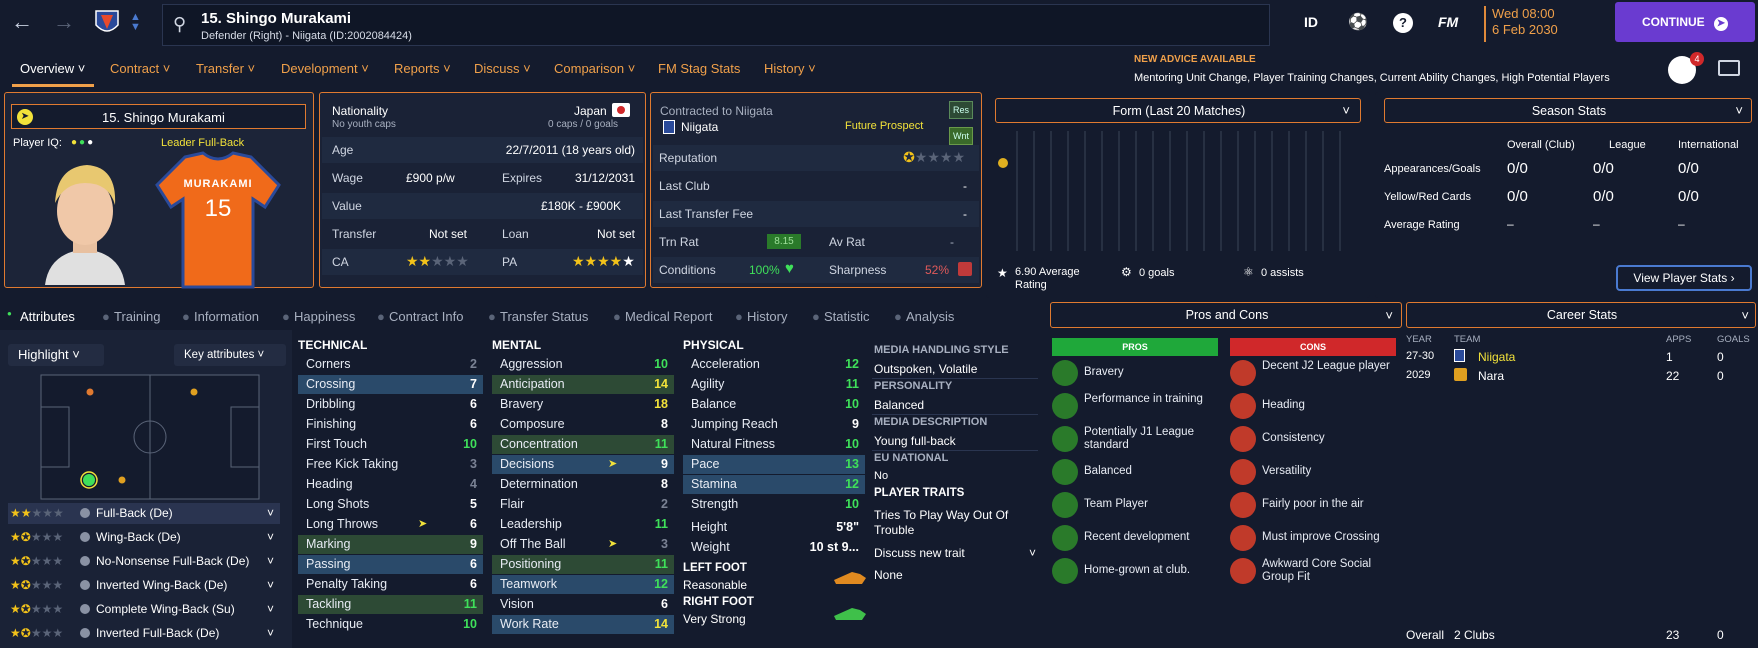 The width and height of the screenshot is (1758, 648). What do you see at coordinates (661, 444) in the screenshot?
I see `attr-value: 11` at bounding box center [661, 444].